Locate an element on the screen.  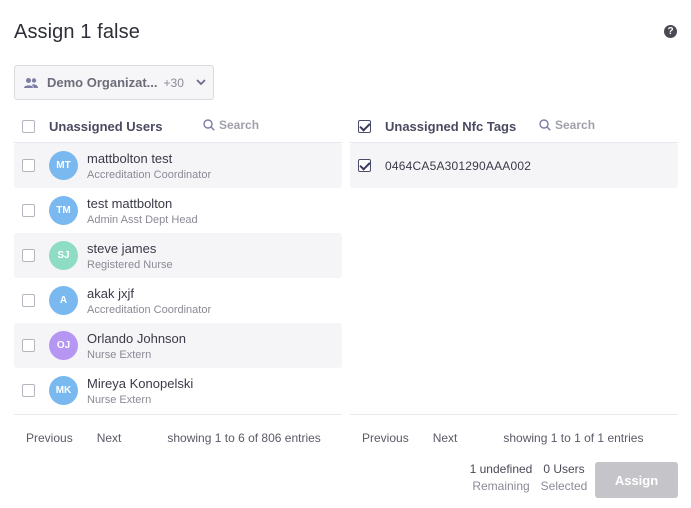
users-previous-button: Previous is located at coordinates (49, 438).